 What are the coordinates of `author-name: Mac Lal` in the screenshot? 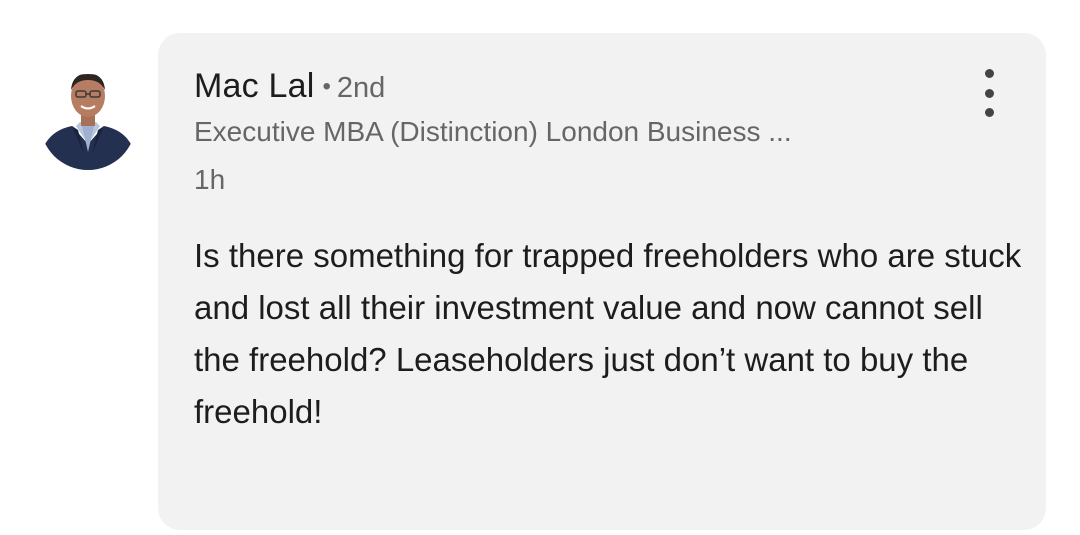 It's located at (254, 86).